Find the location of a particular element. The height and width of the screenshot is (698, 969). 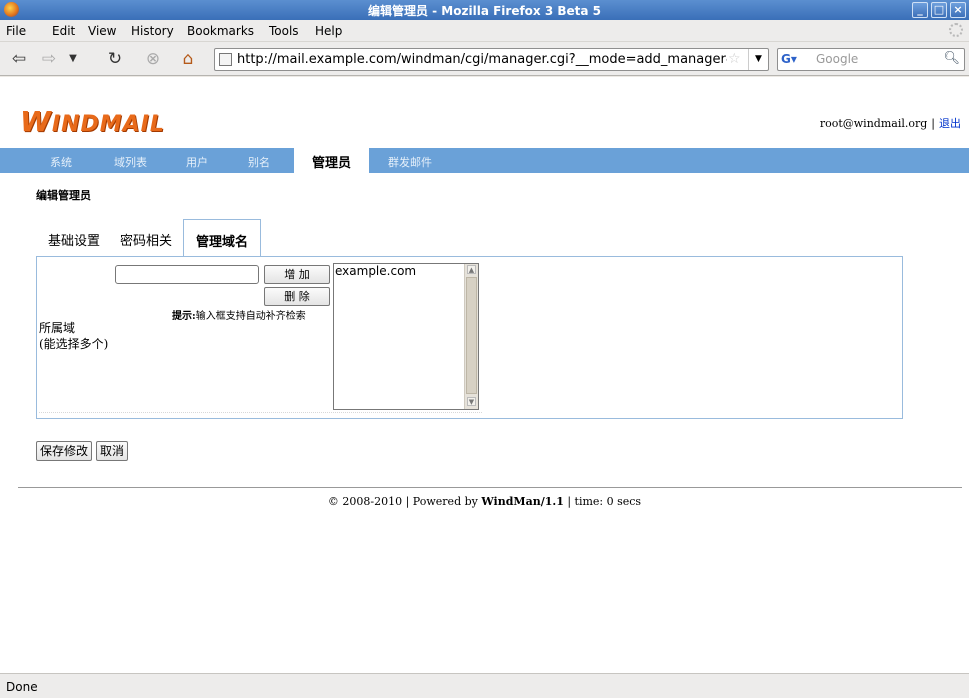

status-text: Done is located at coordinates (22, 687).